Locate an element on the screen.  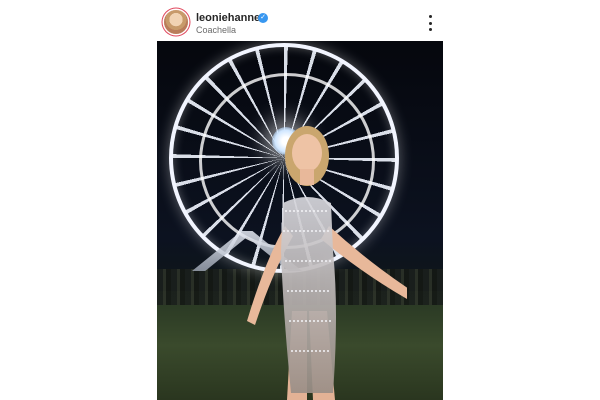
verified-badge-icon: ✓ is located at coordinates (263, 18).